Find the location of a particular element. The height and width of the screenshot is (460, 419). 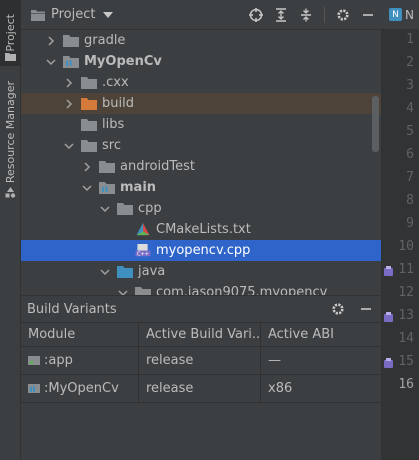

tree-item-package: com.jason9075.myopencv is located at coordinates (201, 288).